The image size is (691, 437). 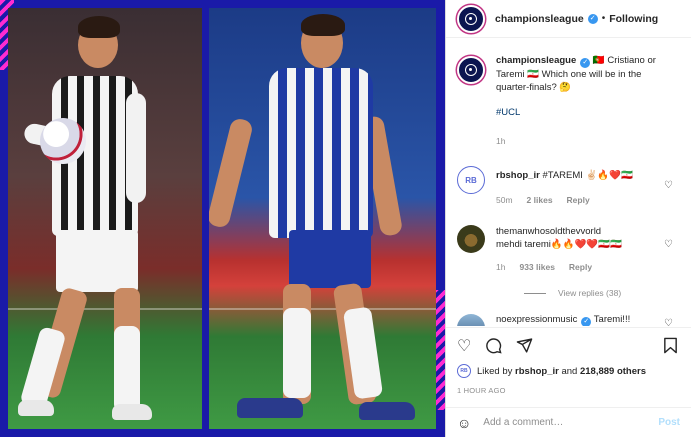 What do you see at coordinates (464, 347) in the screenshot?
I see `heart-icon: ♡` at bounding box center [464, 347].